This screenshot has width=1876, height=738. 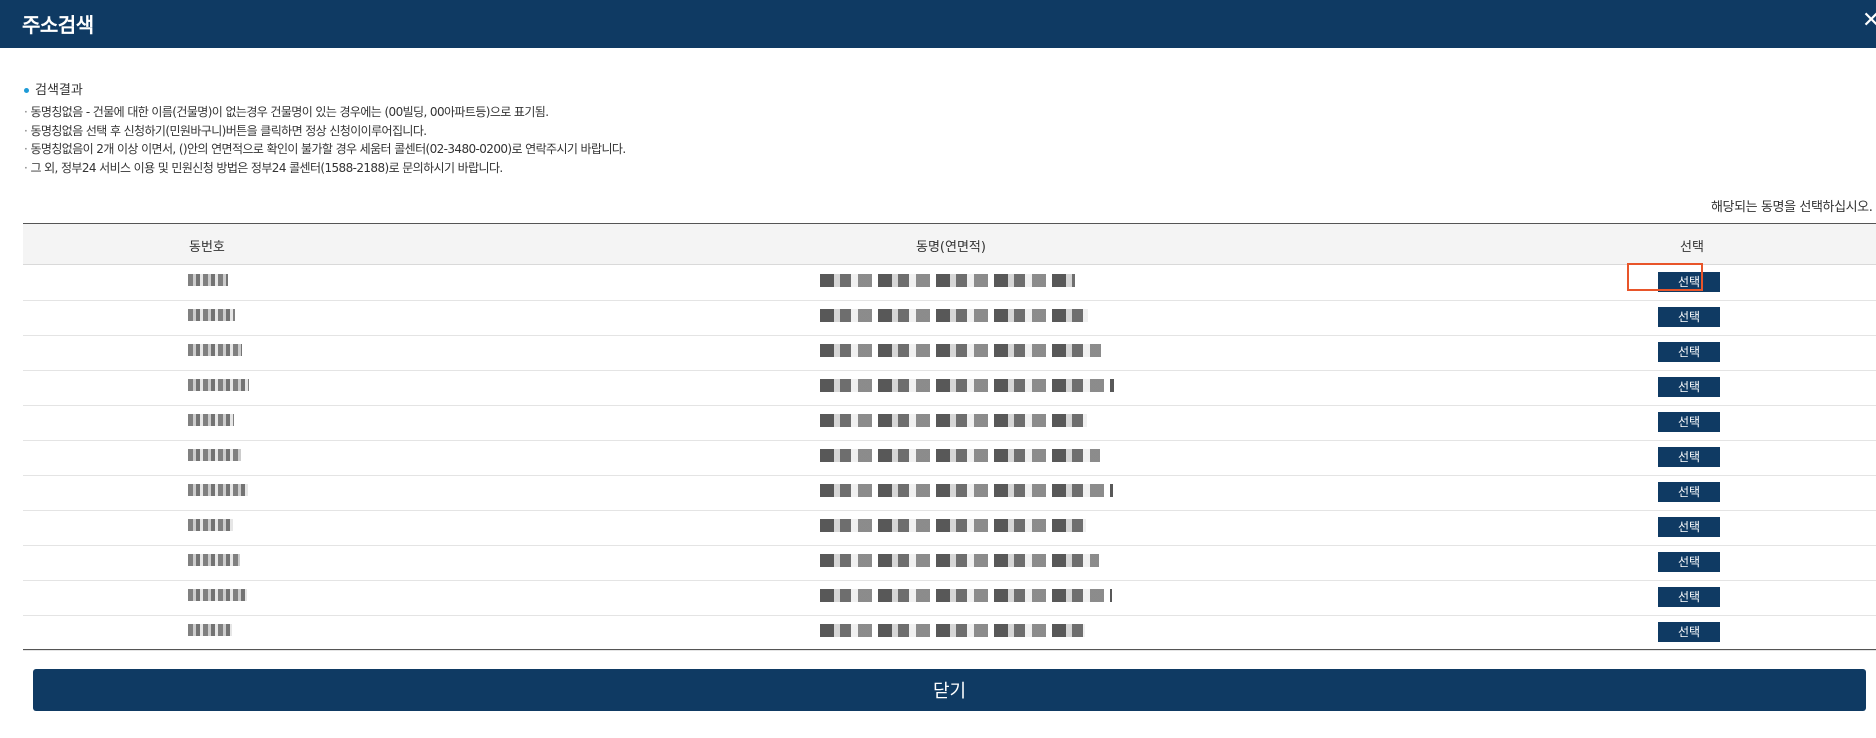 What do you see at coordinates (207, 247) in the screenshot?
I see `column-header-number: 동번호` at bounding box center [207, 247].